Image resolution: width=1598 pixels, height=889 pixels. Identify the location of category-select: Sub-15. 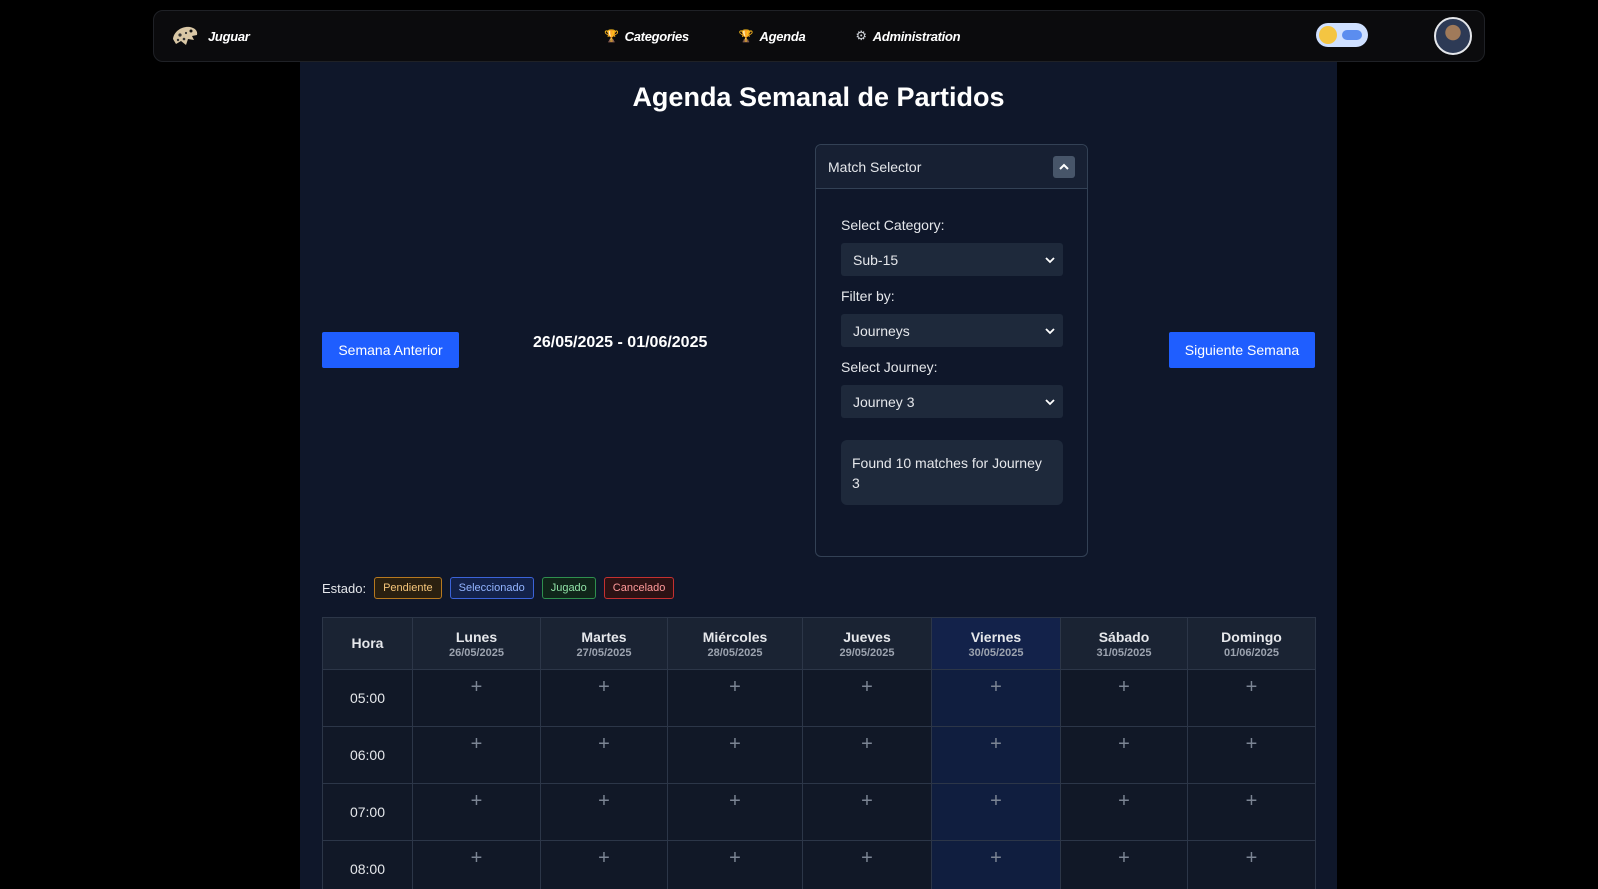
(952, 259).